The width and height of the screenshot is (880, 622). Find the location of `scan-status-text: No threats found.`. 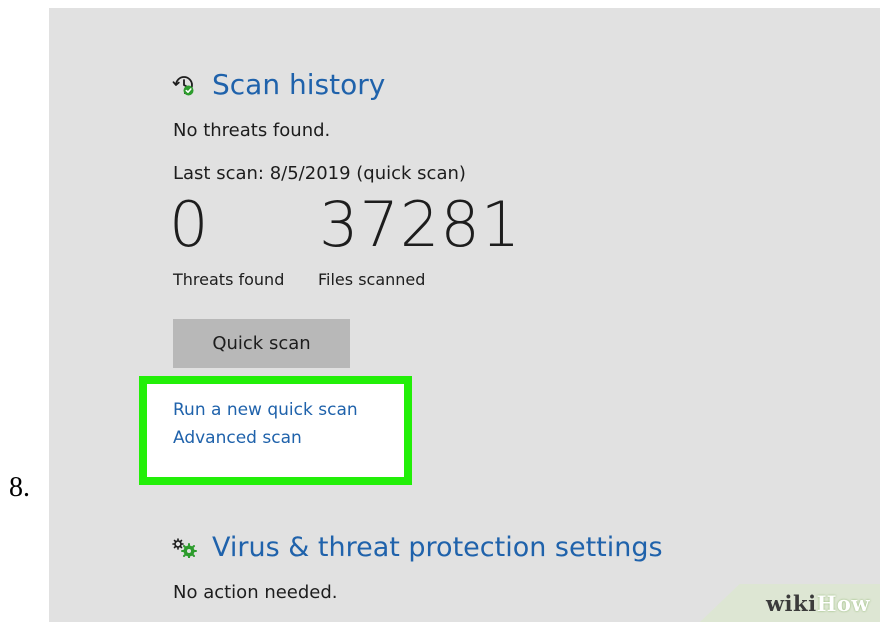

scan-status-text: No threats found. is located at coordinates (252, 130).